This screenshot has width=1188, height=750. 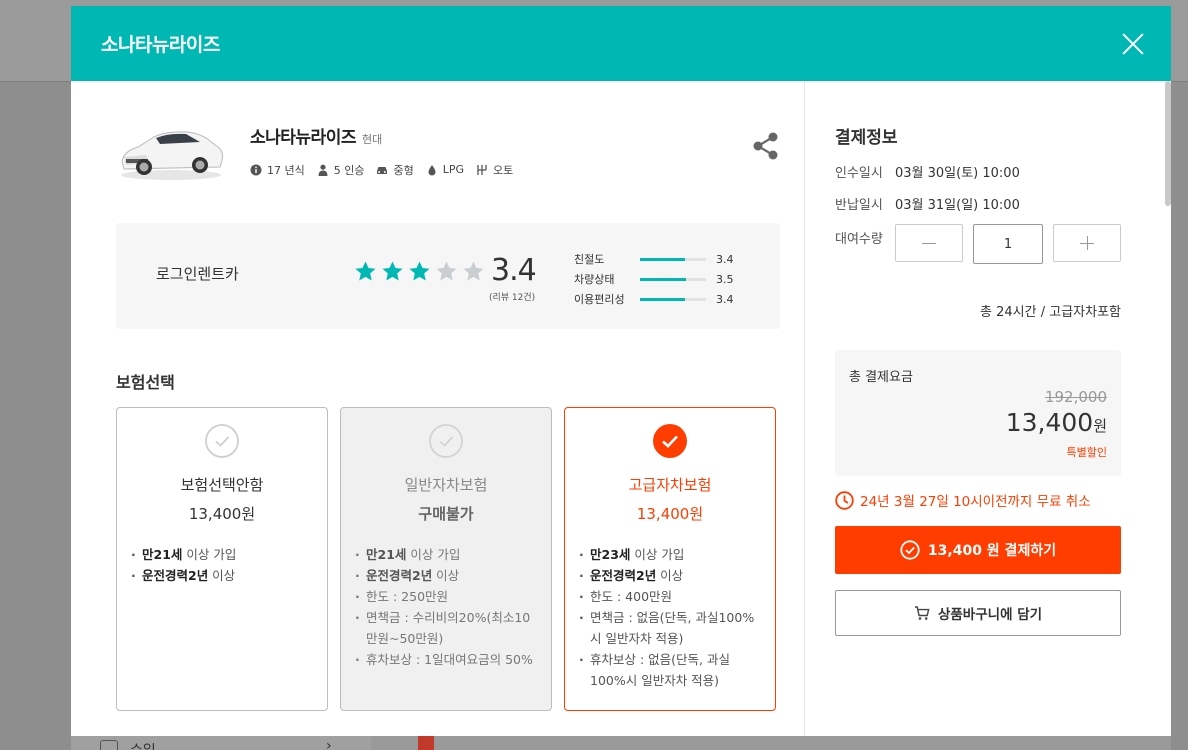 I want to click on quantity-row: 대여수량, so click(x=978, y=244).